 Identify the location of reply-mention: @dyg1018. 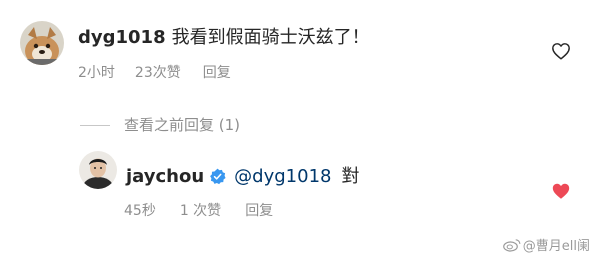
(282, 176).